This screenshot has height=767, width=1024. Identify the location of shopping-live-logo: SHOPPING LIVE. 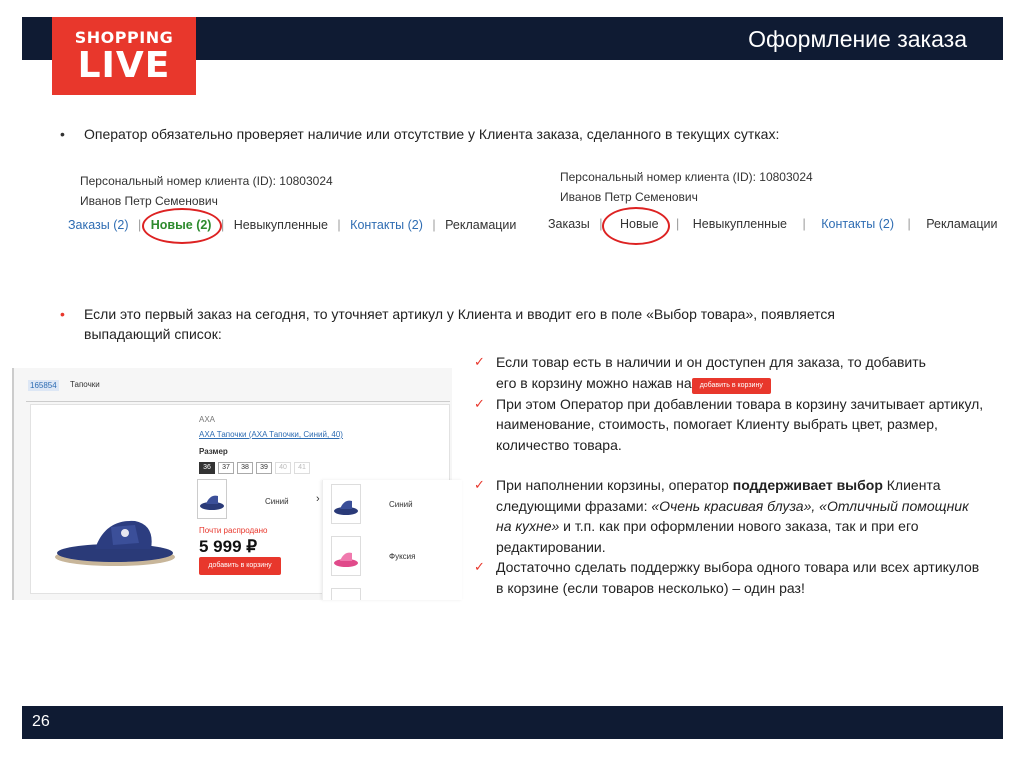
(124, 56).